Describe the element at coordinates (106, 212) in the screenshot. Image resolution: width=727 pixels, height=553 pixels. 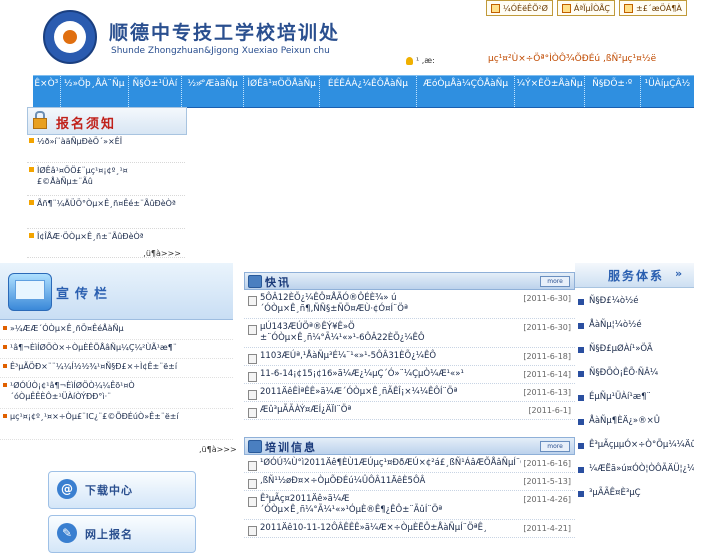
I see `notice-item: Ãñ¶¨¼ÄÜÖ°Òµ×Ê¸ñ¤Êé±¨ÃûÐèÒª` at that location.